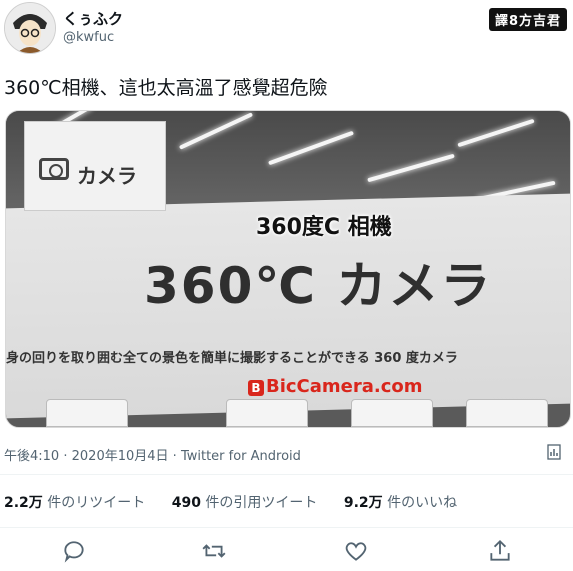  I want to click on retweet-icon, so click(214, 551).